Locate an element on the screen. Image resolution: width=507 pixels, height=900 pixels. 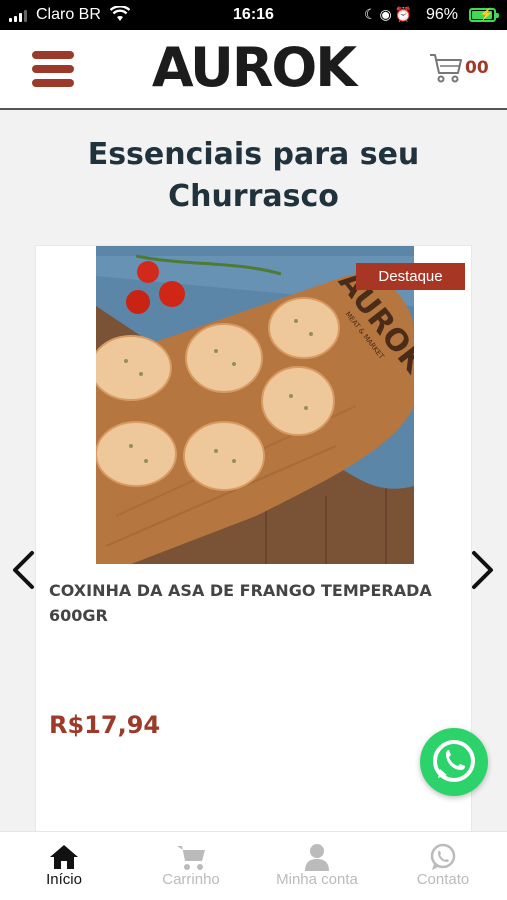
featured-badge: Destaque is located at coordinates (410, 276).